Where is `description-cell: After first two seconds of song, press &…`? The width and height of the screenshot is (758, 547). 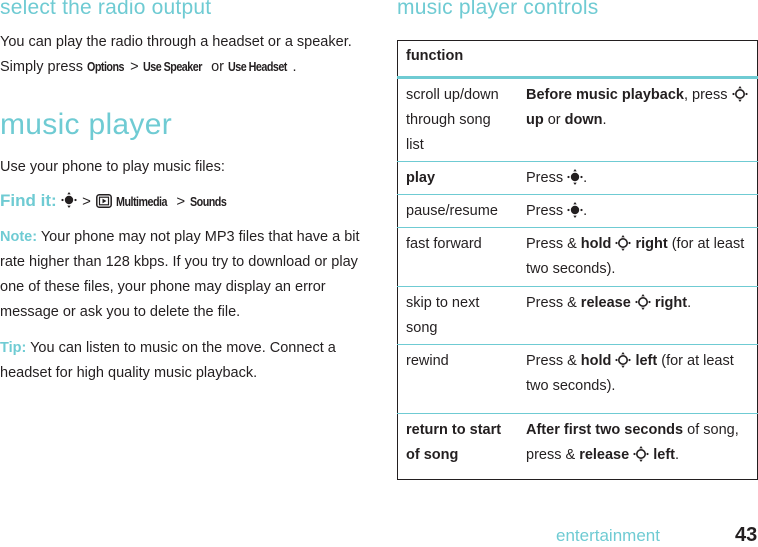
description-cell: After first two seconds of song, press &… is located at coordinates (638, 446).